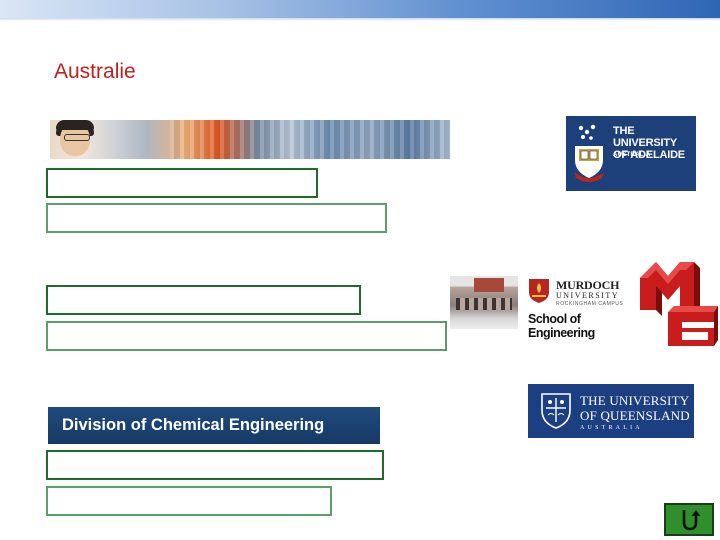 The image size is (720, 540). I want to click on banner-person-glasses, so click(77, 137).